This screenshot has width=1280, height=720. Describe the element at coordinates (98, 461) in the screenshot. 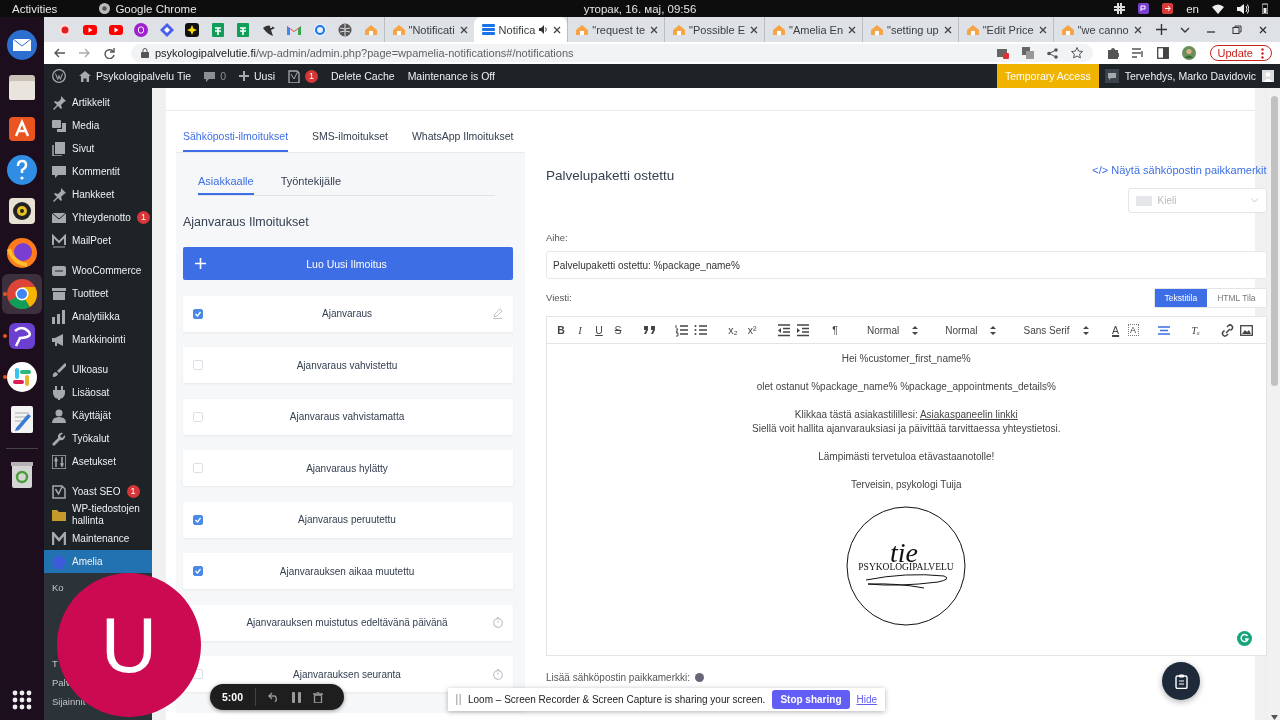

I see `sidebar-item: Asetukset` at that location.